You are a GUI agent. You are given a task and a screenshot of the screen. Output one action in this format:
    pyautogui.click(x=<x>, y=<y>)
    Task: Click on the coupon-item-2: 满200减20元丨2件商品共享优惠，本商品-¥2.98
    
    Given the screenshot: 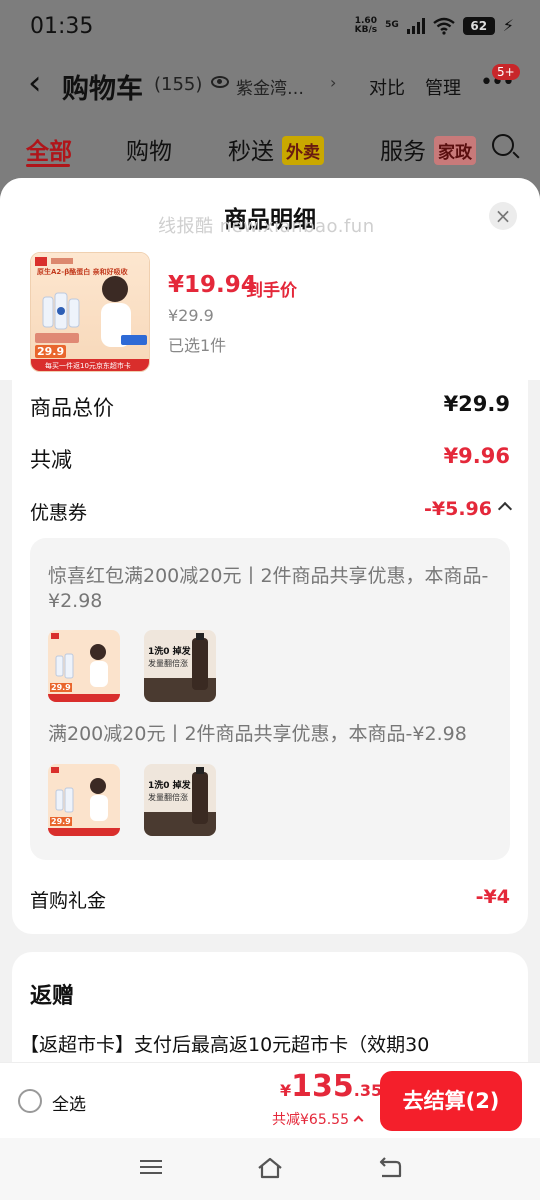 What is the action you would take?
    pyautogui.click(x=257, y=734)
    